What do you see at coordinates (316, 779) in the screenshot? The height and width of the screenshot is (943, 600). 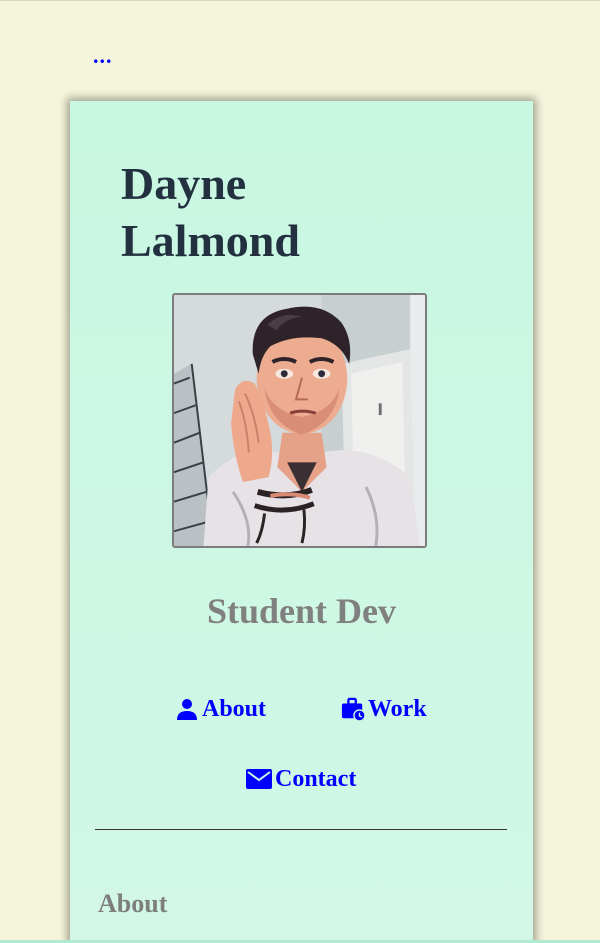 I see `nav-contact-label: Contact` at bounding box center [316, 779].